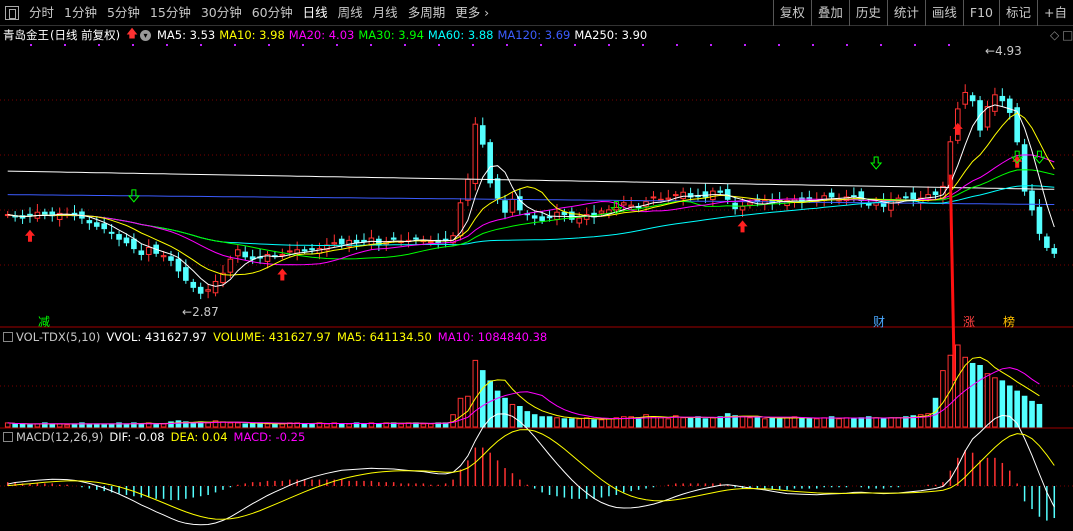  What do you see at coordinates (1054, 35) in the screenshot?
I see `diamond-icon: ◇` at bounding box center [1054, 35].